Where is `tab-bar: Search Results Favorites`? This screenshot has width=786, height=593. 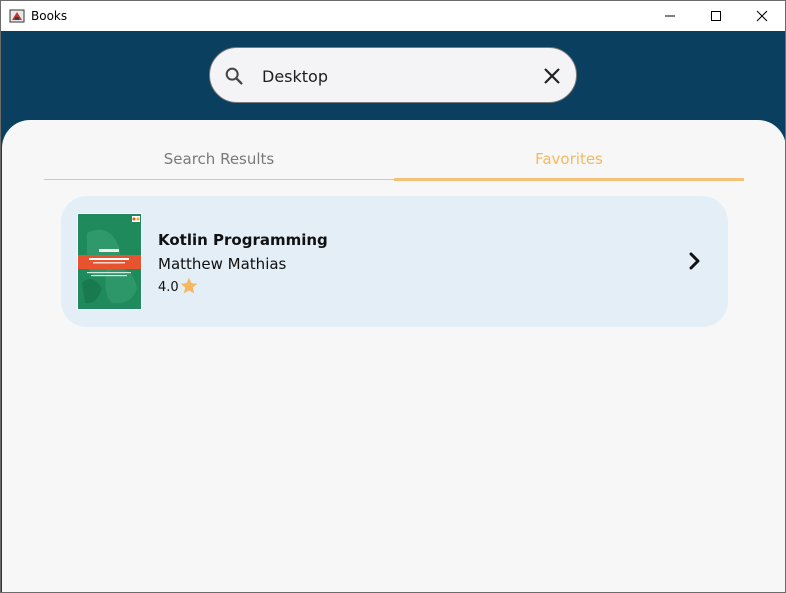 tab-bar: Search Results Favorites is located at coordinates (394, 160).